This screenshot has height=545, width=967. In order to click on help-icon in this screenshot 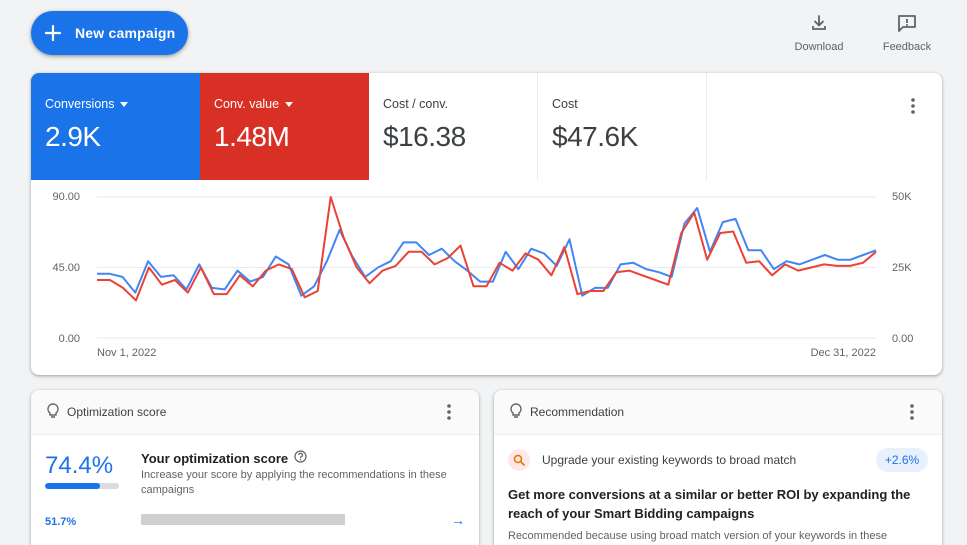, I will do `click(300, 458)`.